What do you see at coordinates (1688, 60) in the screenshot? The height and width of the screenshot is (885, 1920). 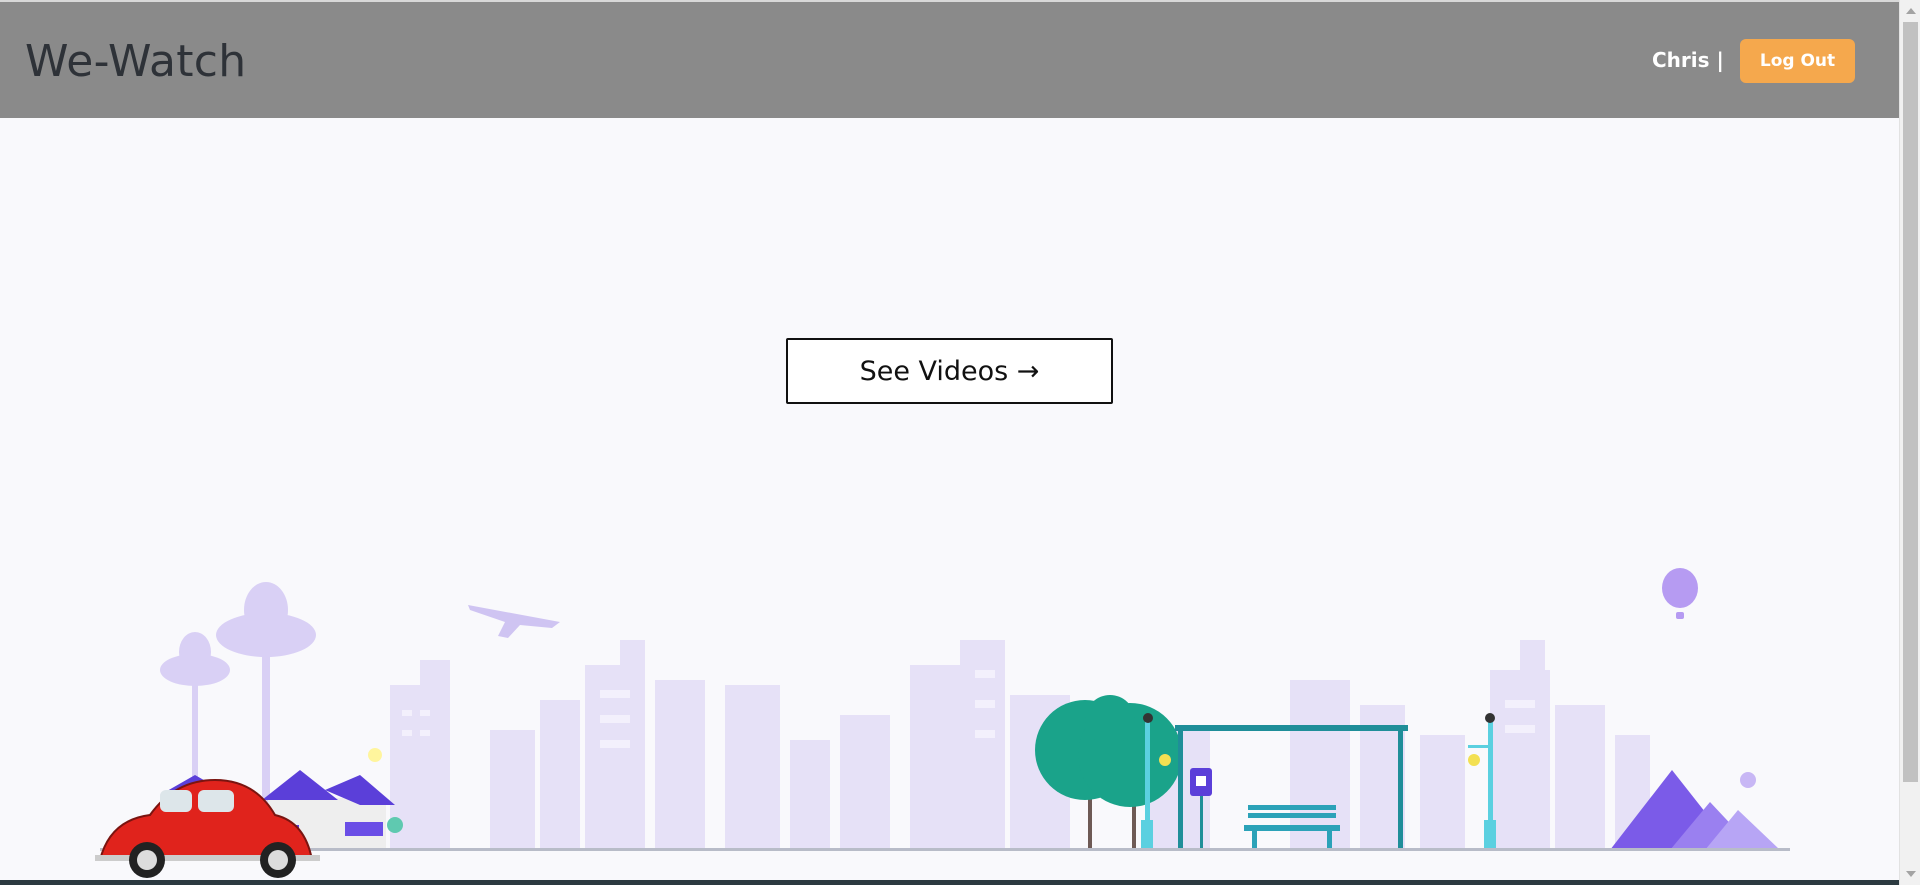 I see `user-name: Chris |` at bounding box center [1688, 60].